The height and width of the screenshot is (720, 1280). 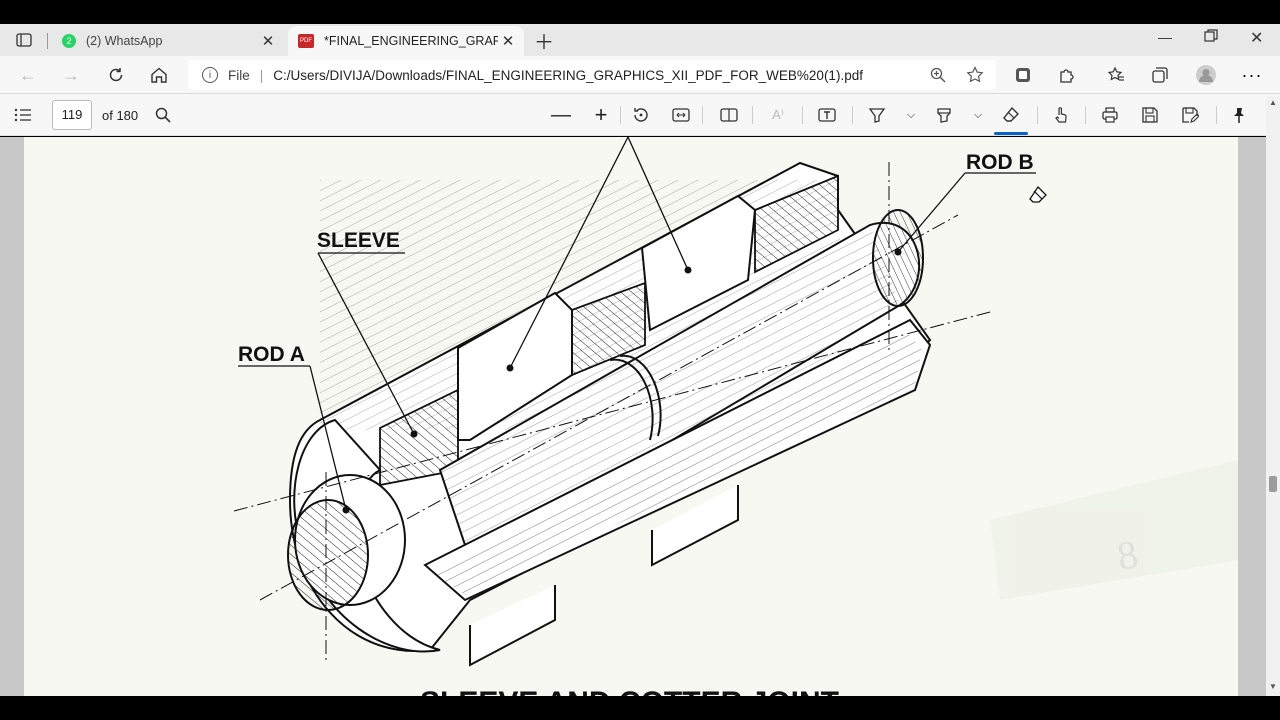 What do you see at coordinates (1273, 396) in the screenshot?
I see `vertical-scrollbar: ▲ ▼` at bounding box center [1273, 396].